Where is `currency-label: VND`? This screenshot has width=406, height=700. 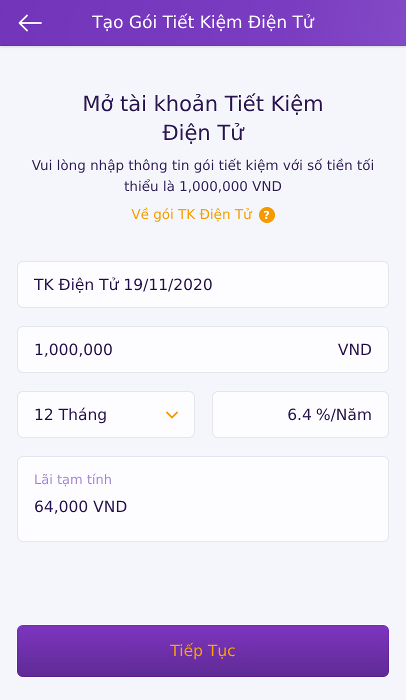 currency-label: VND is located at coordinates (355, 349).